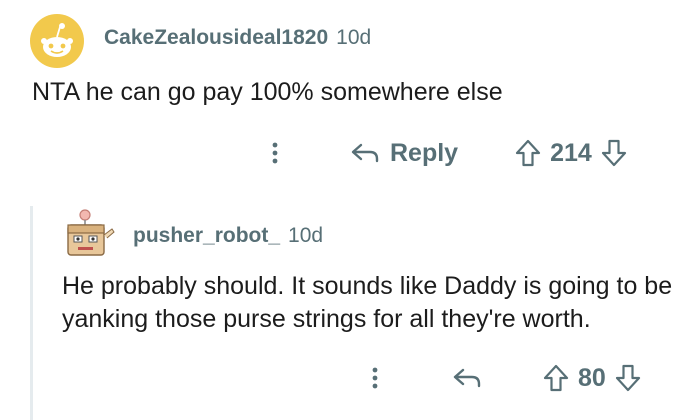 The width and height of the screenshot is (700, 420). I want to click on robot-avatar-icon, so click(91, 232).